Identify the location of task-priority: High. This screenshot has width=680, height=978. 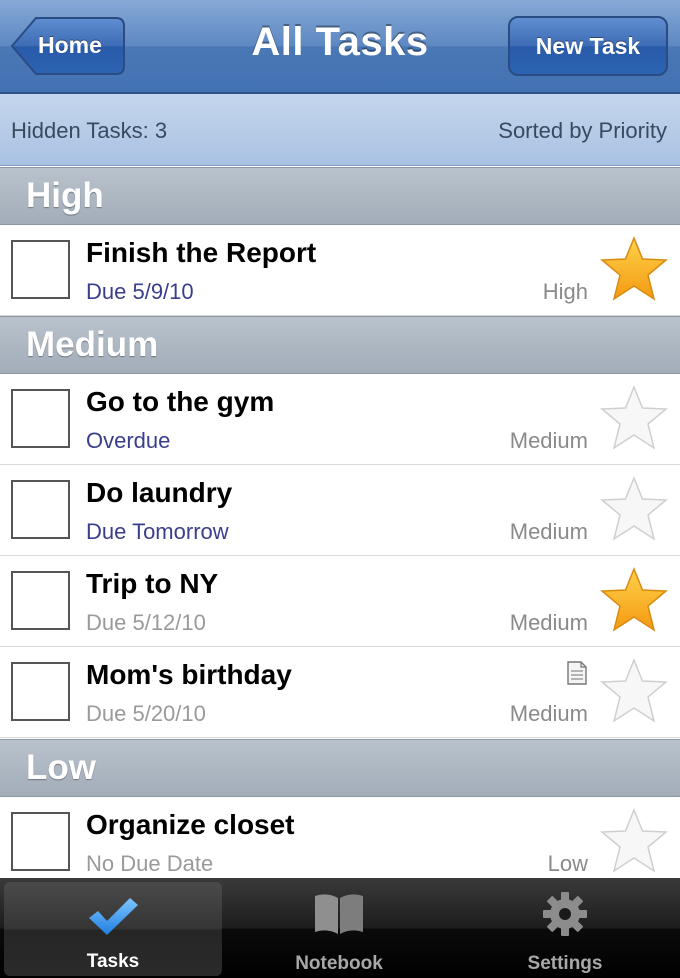
(565, 291).